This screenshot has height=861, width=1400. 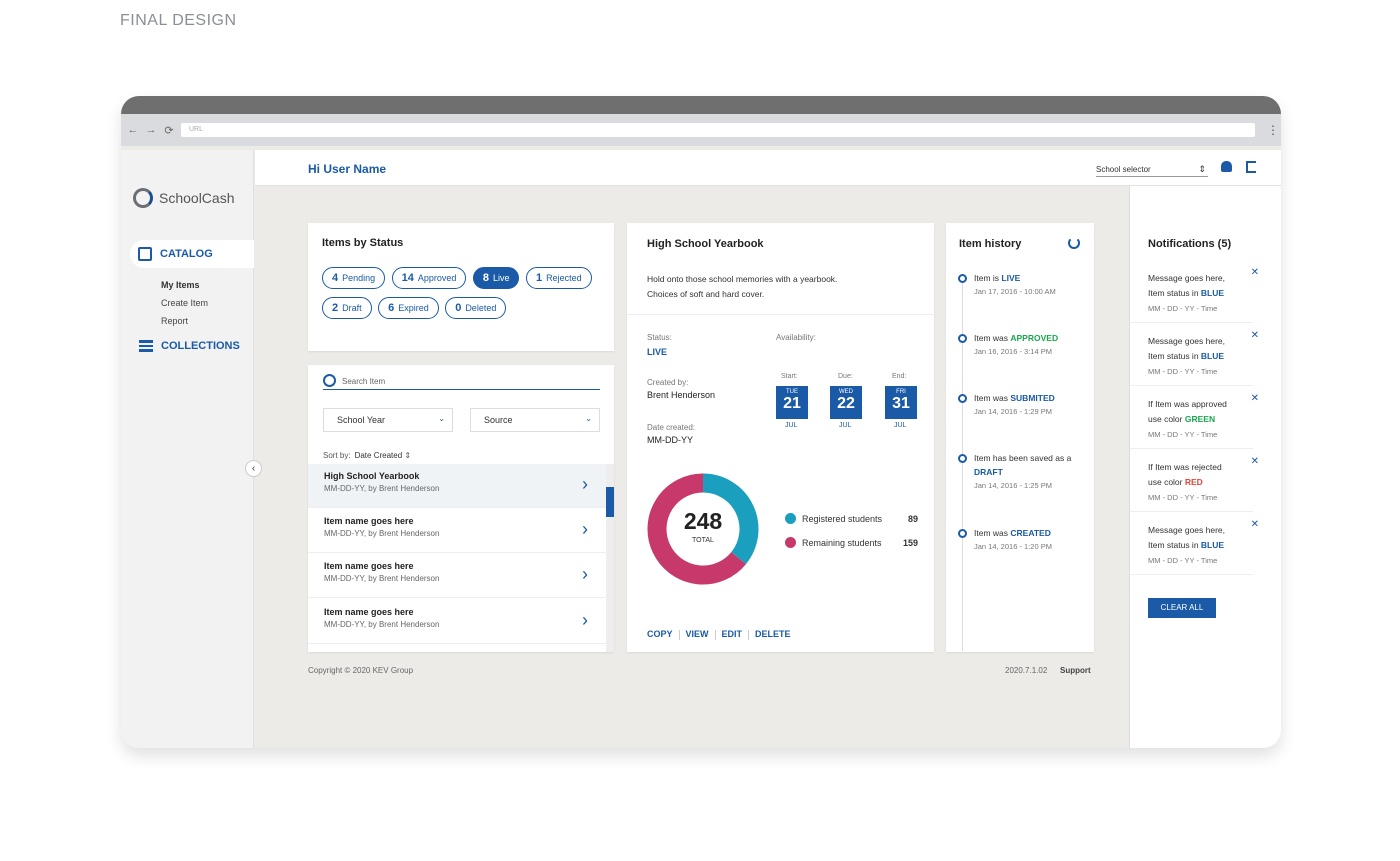 I want to click on notifications-title: Notifications (5), so click(x=1190, y=244).